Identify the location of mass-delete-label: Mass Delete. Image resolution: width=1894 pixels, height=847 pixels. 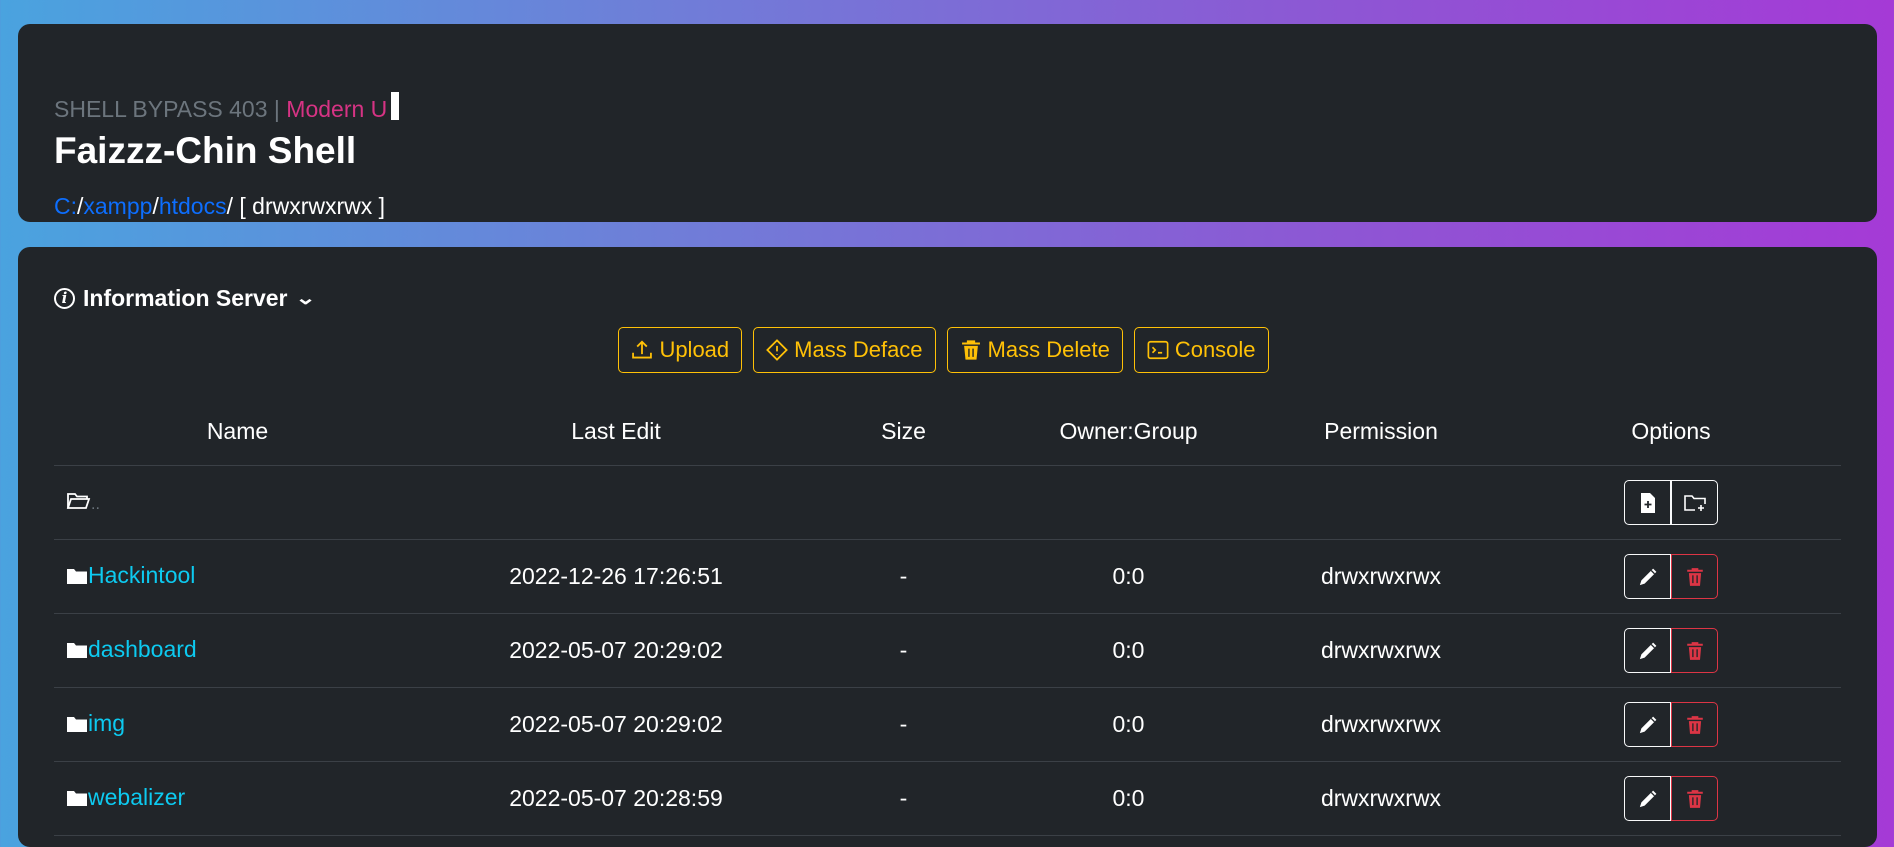
(1048, 349).